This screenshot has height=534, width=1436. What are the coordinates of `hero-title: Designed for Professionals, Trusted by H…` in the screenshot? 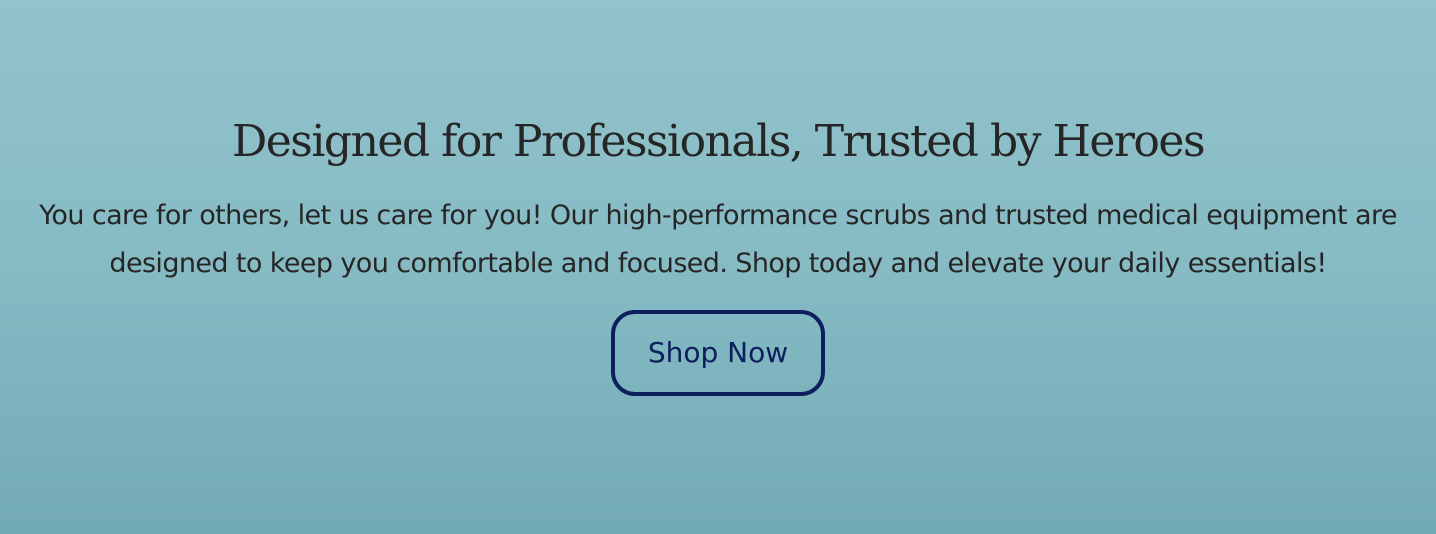 It's located at (718, 141).